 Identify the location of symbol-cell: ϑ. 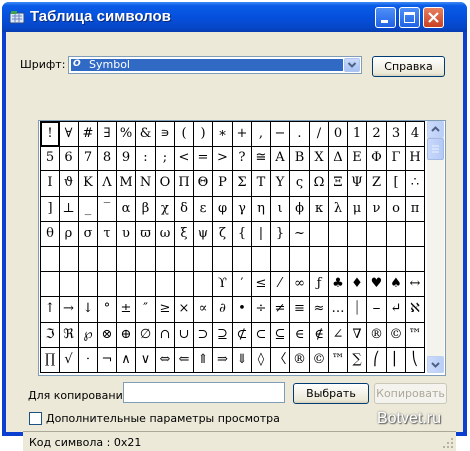
(69, 184).